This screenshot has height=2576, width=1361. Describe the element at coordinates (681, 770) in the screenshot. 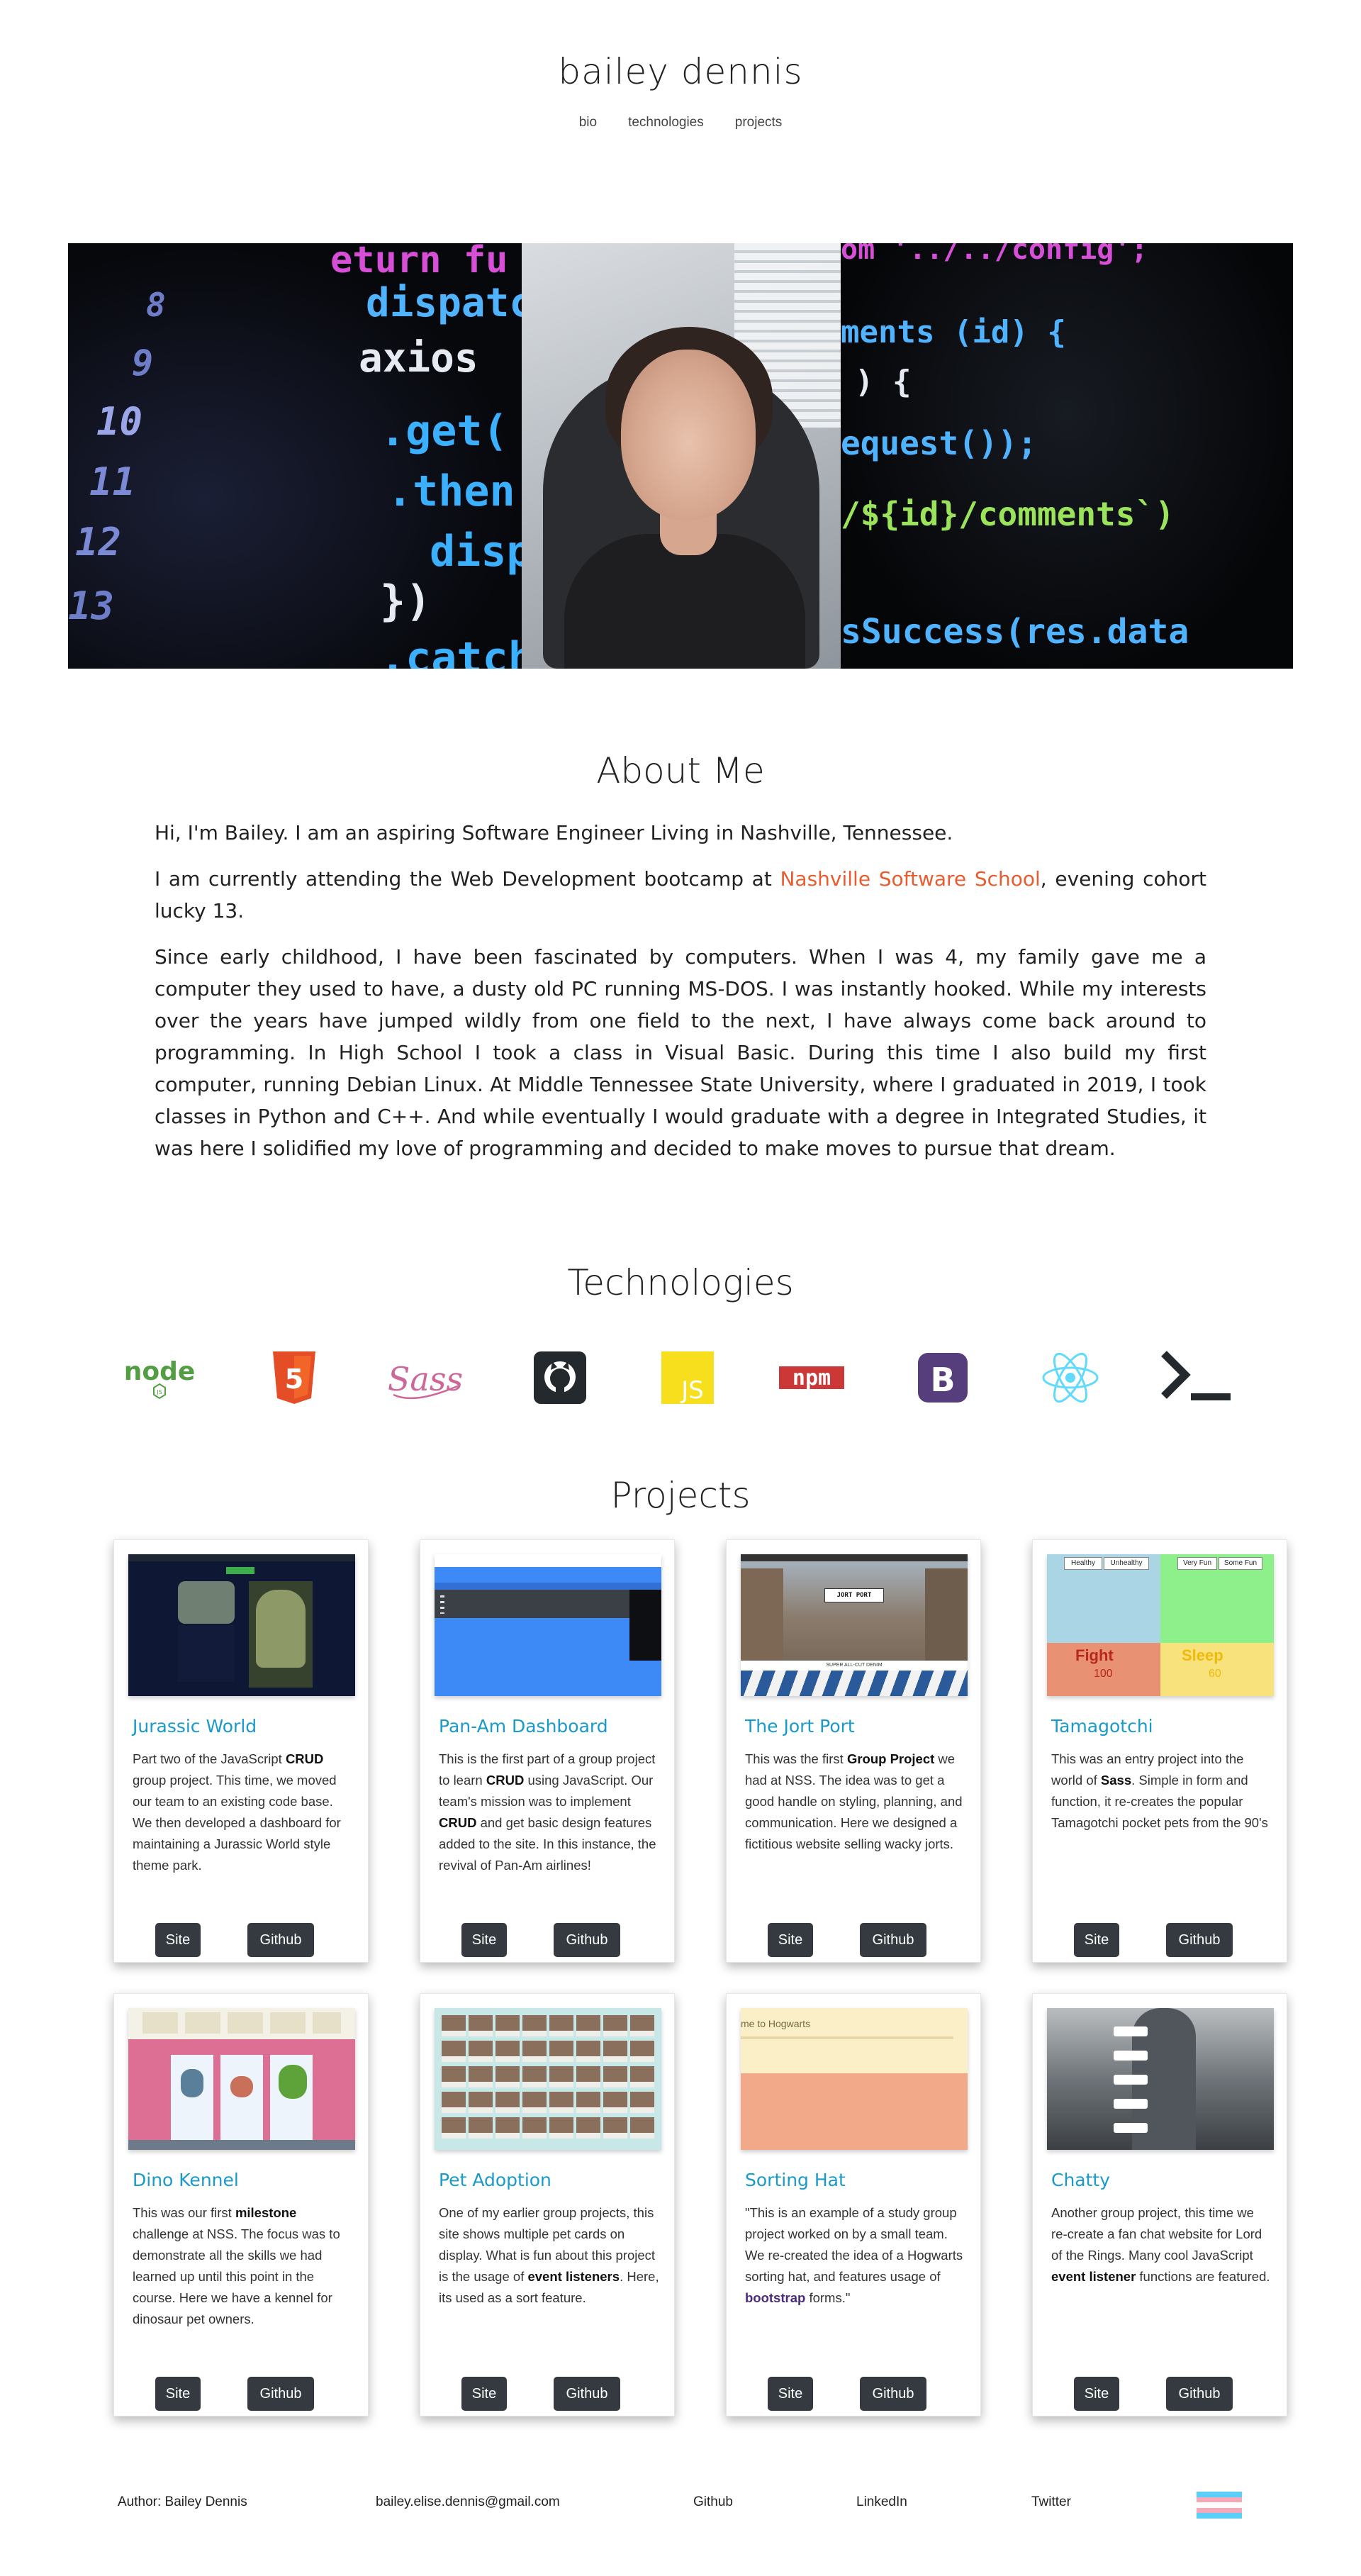

I see `about-heading: About Me` at that location.